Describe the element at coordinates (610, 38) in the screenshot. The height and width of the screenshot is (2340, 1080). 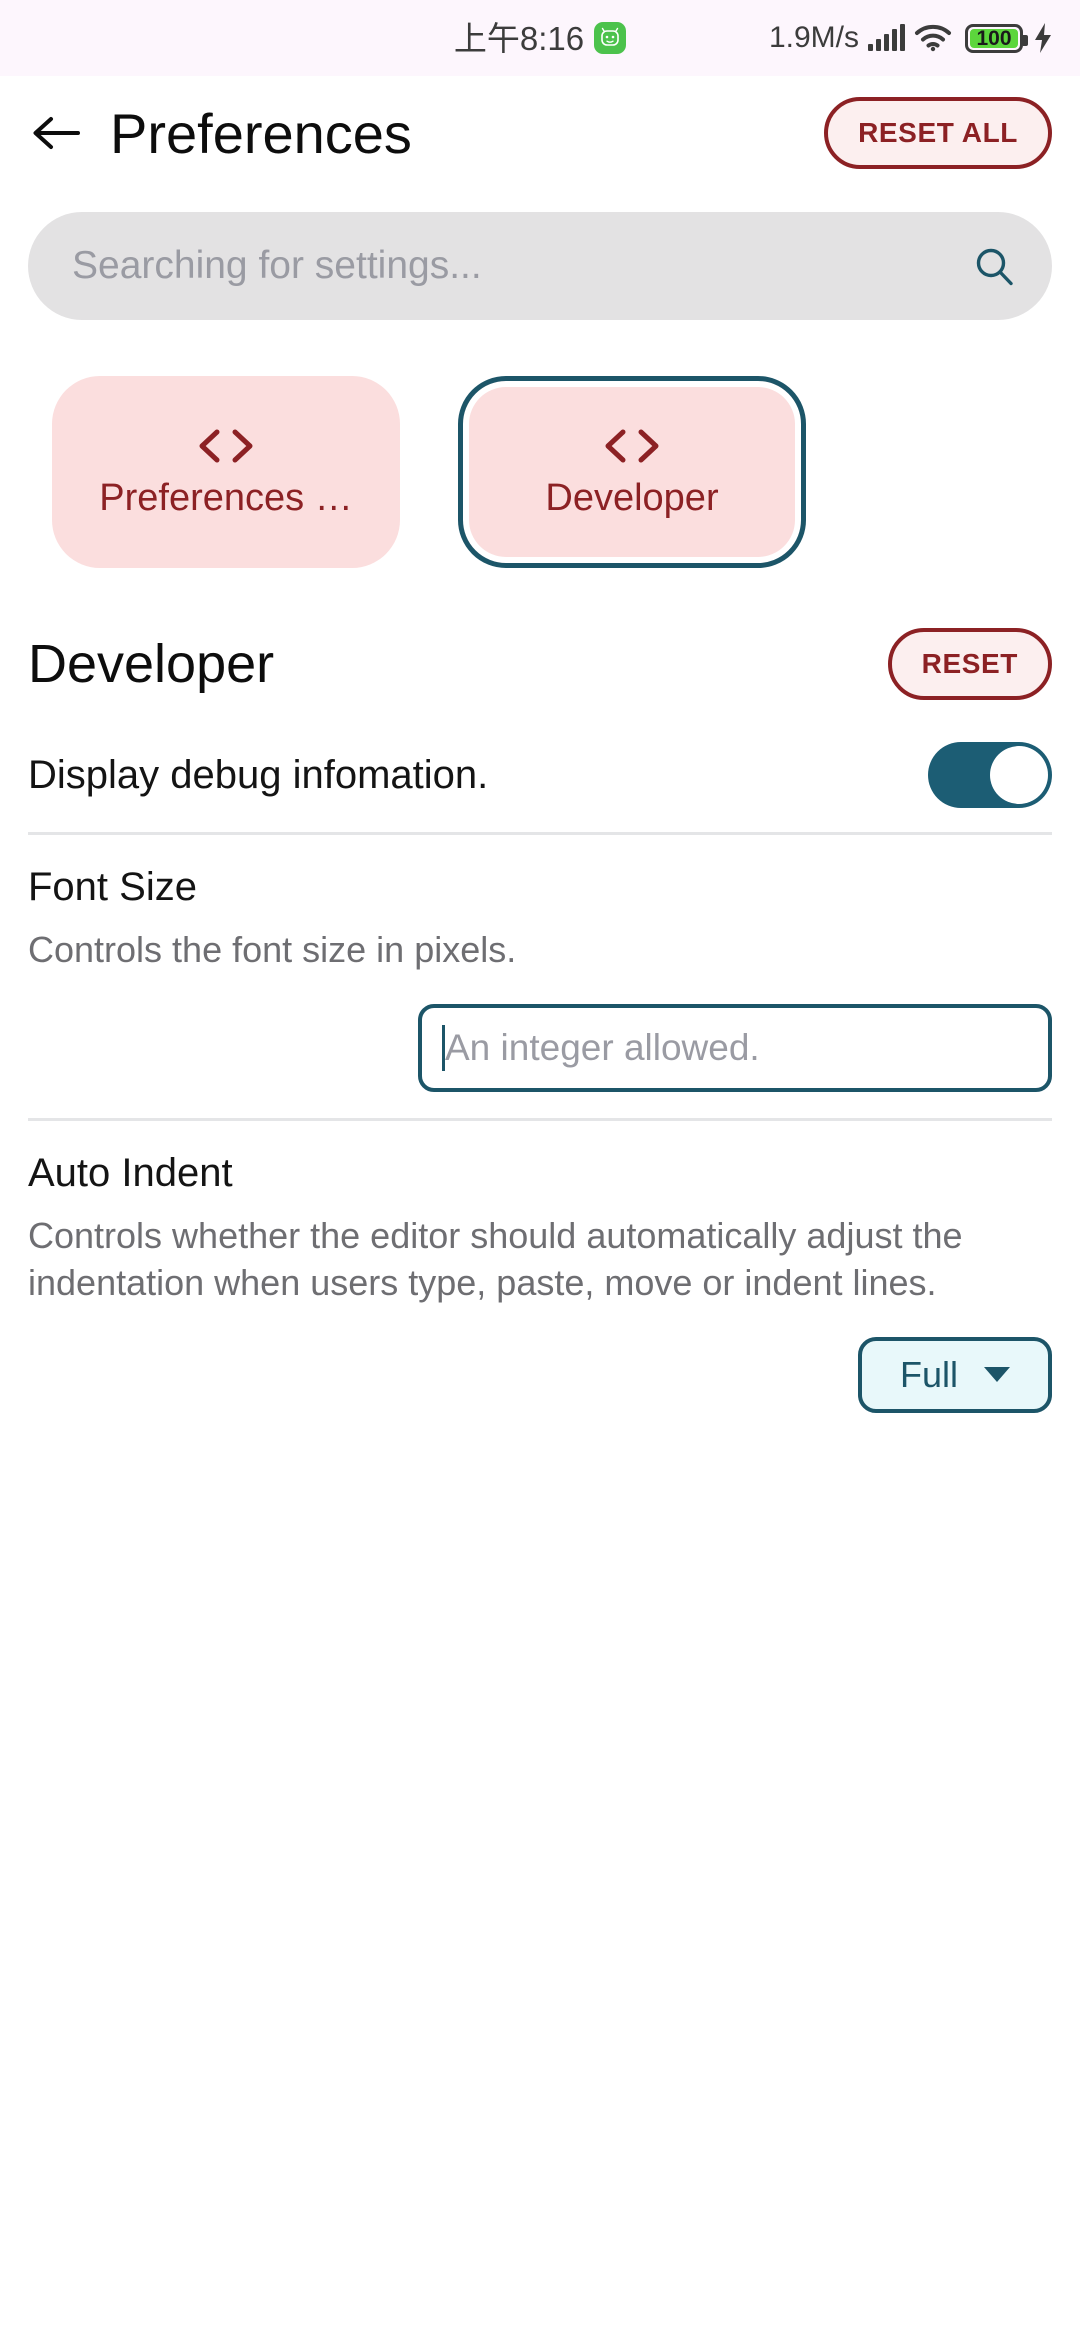
I see `app-notification-icon` at that location.